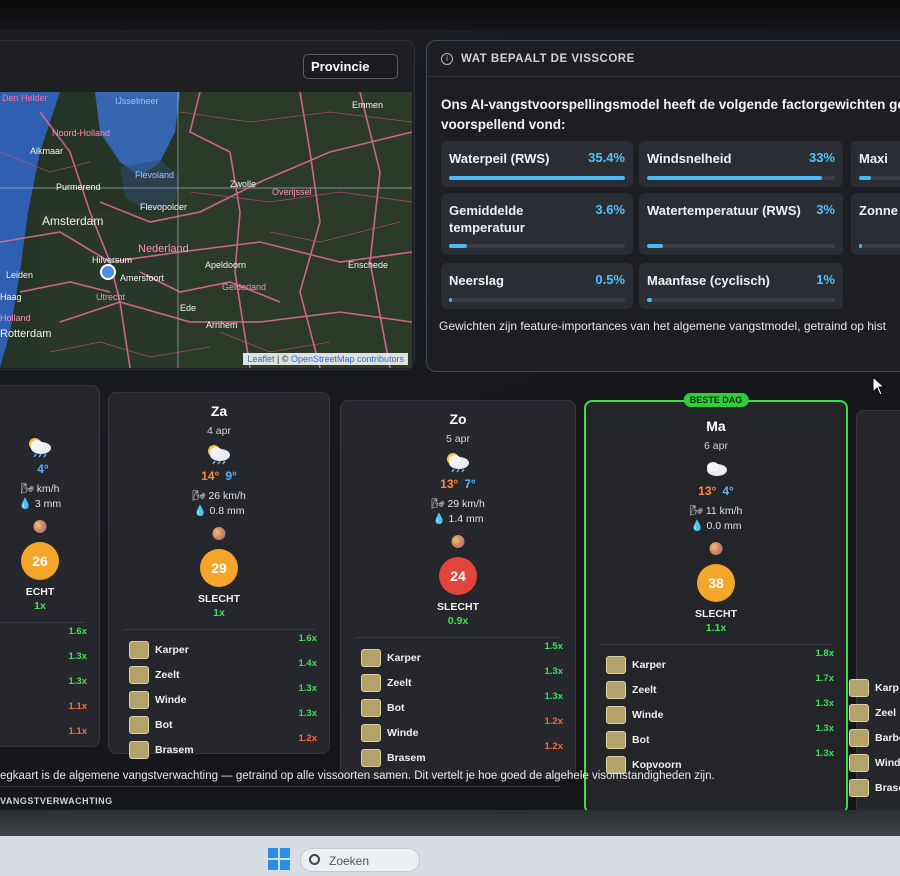  I want to click on factor-percent: 3.6%, so click(610, 209).